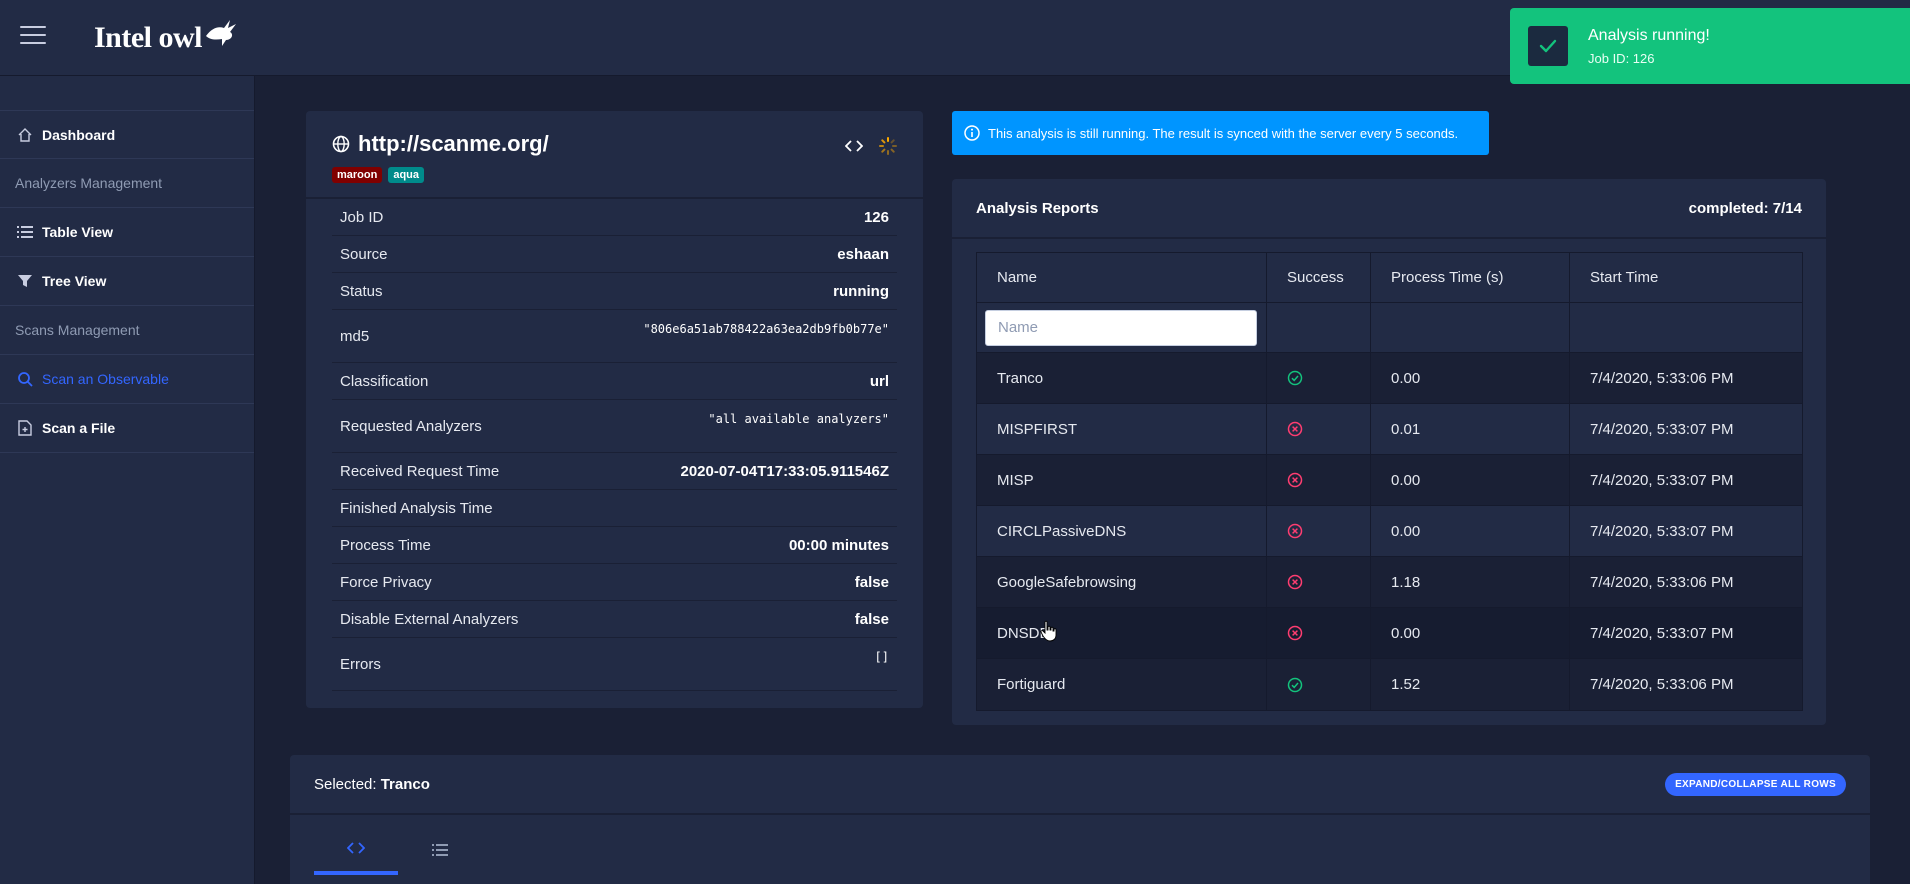  I want to click on filter-icon, so click(25, 281).